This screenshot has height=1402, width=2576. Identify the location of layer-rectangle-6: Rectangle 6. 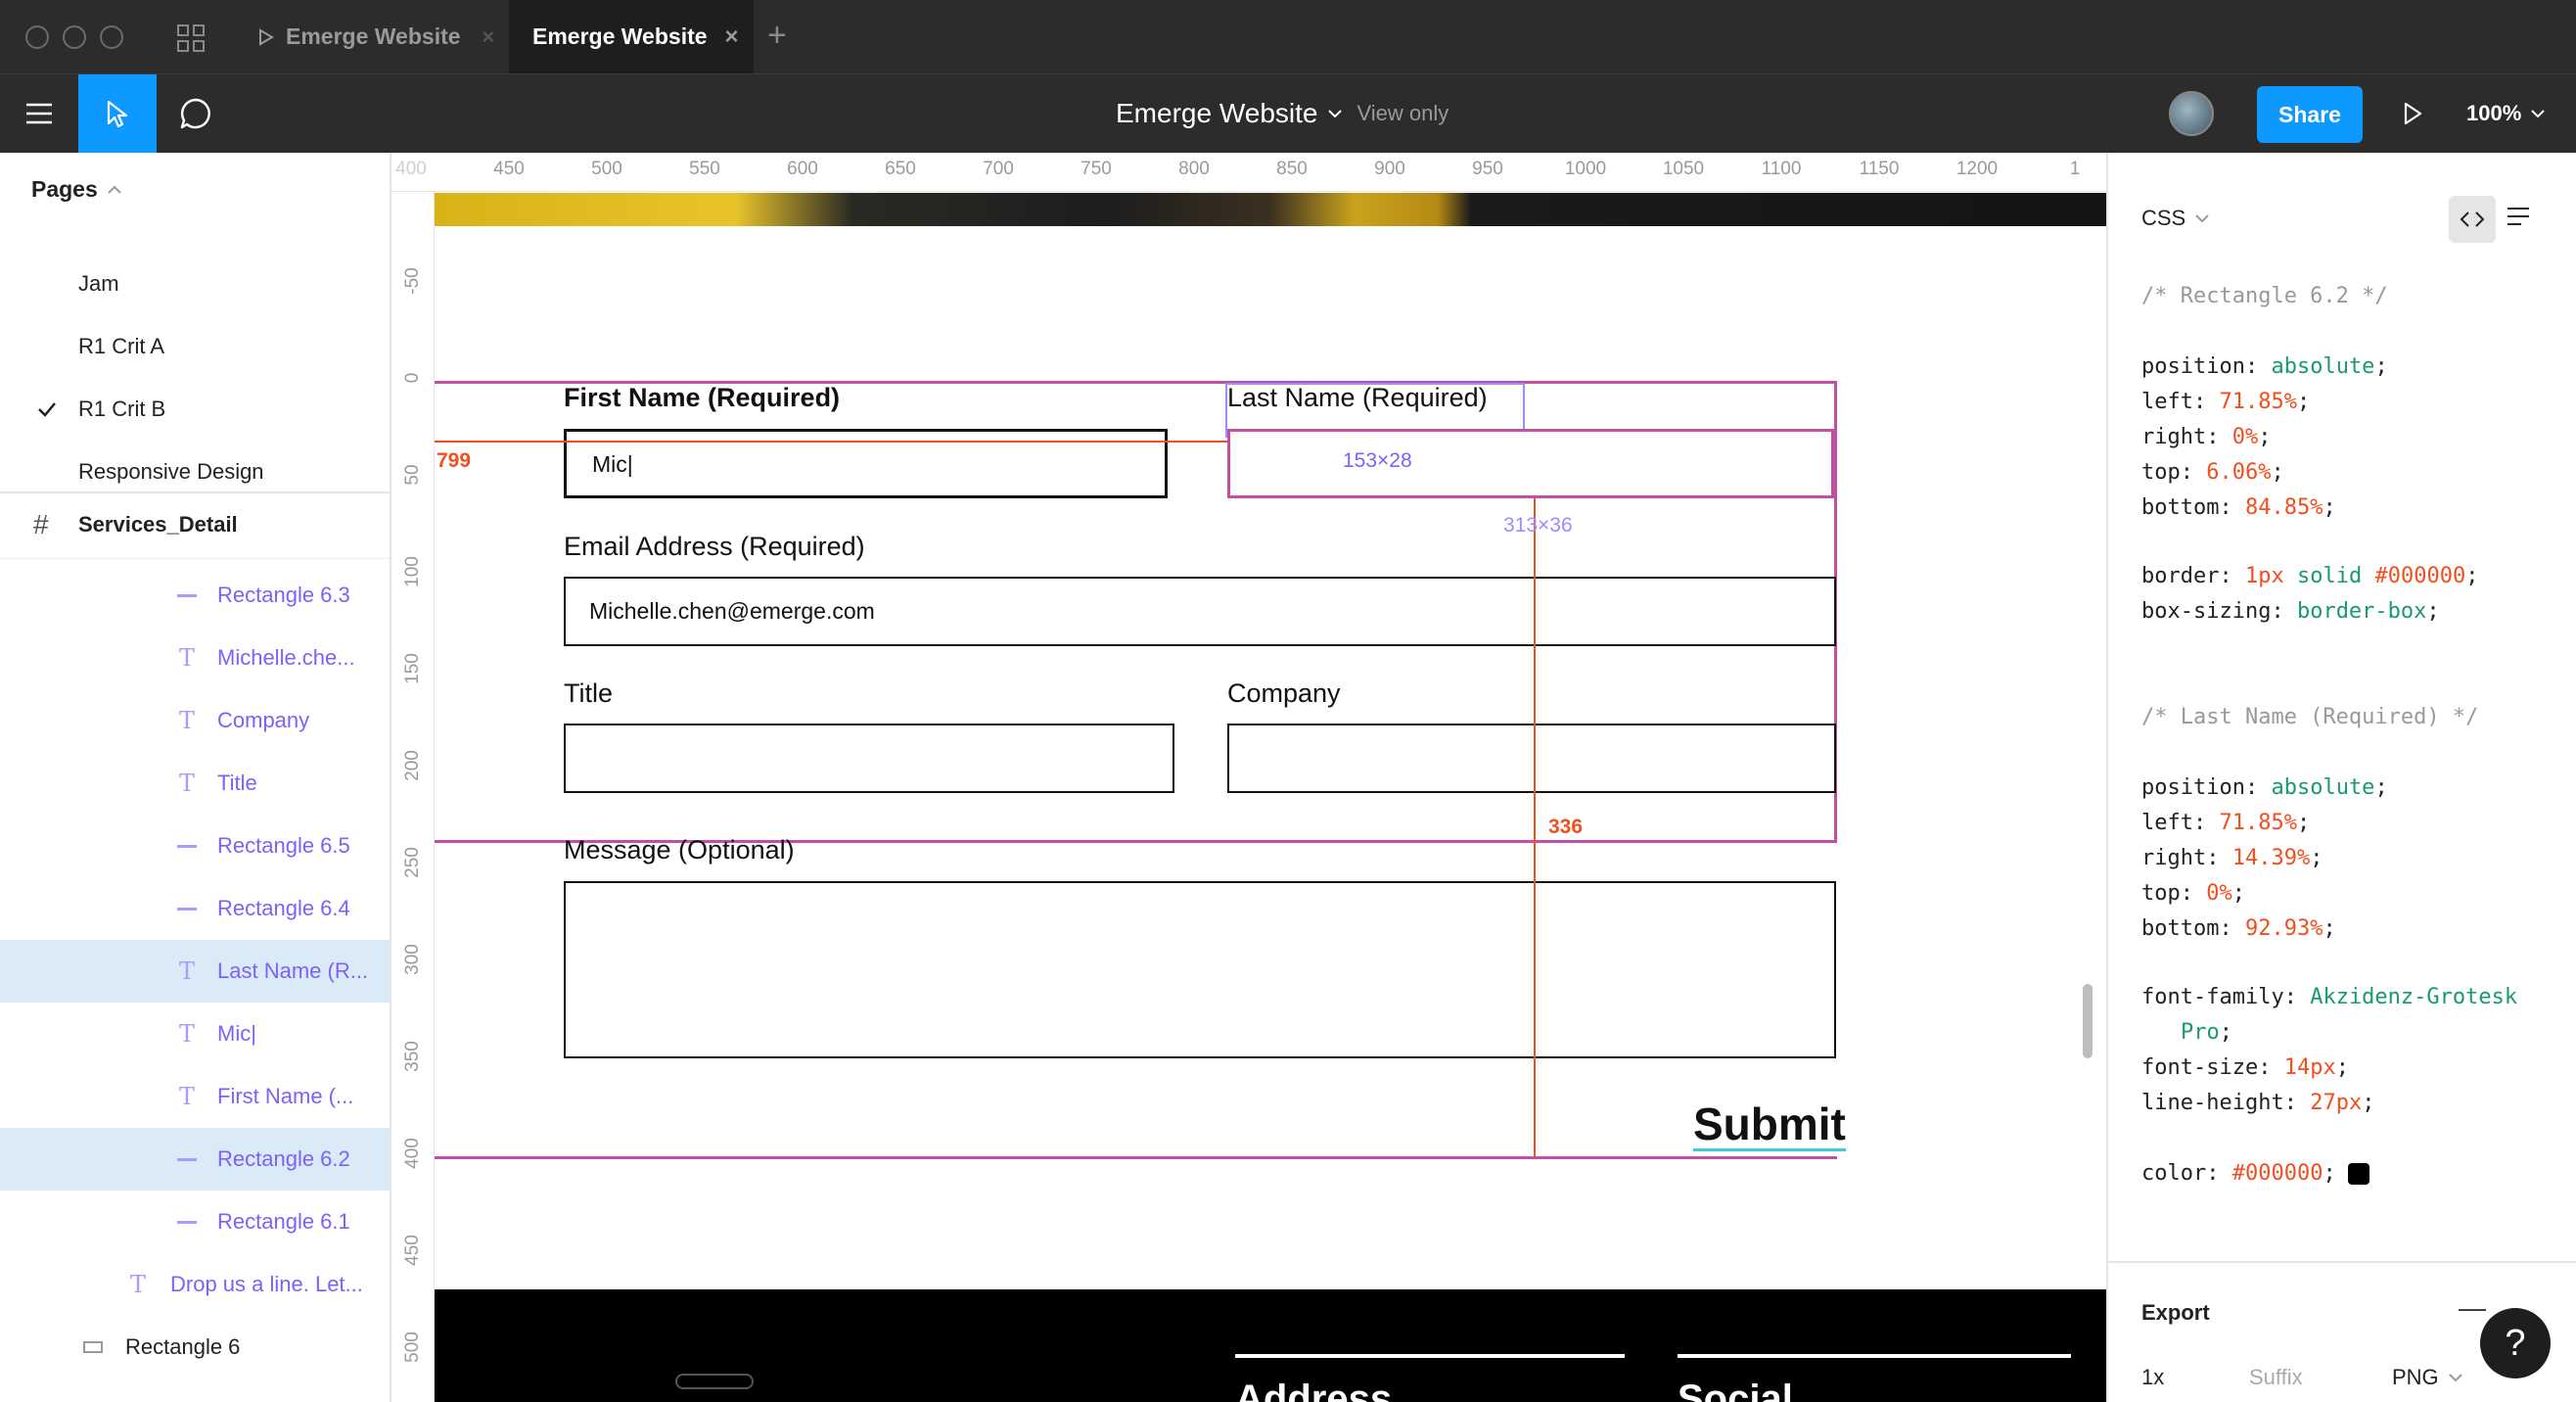
(195, 1348).